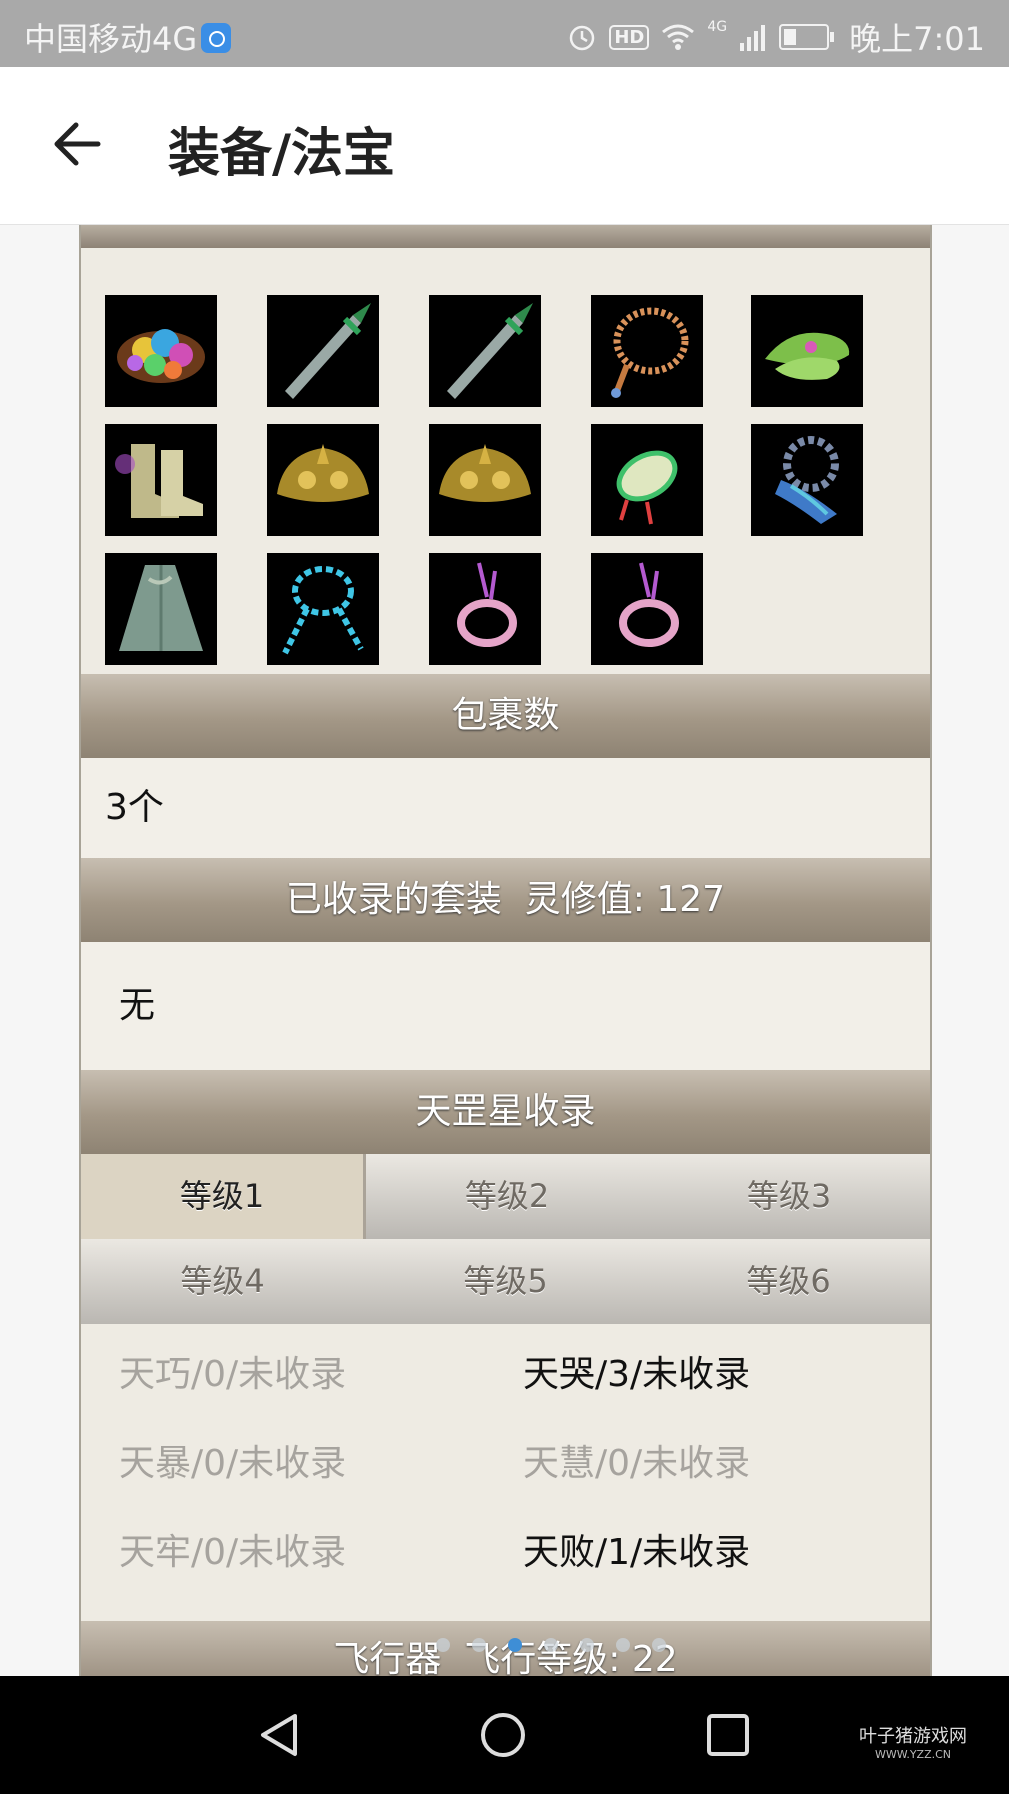 The image size is (1009, 1794). What do you see at coordinates (637, 1463) in the screenshot?
I see `record-item: 天慧/0/未收录` at bounding box center [637, 1463].